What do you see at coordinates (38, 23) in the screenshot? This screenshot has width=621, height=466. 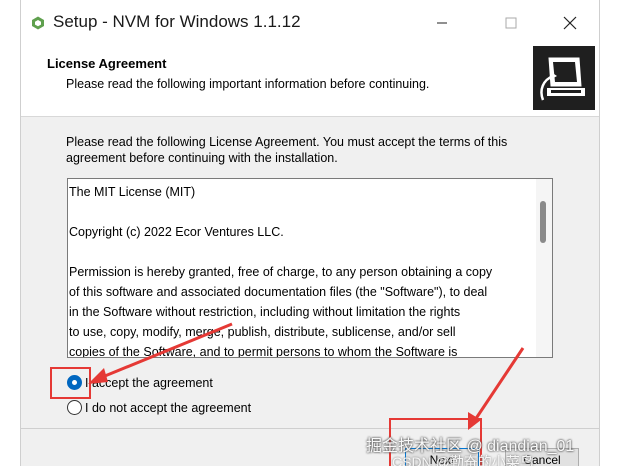 I see `nodejs-app-icon` at bounding box center [38, 23].